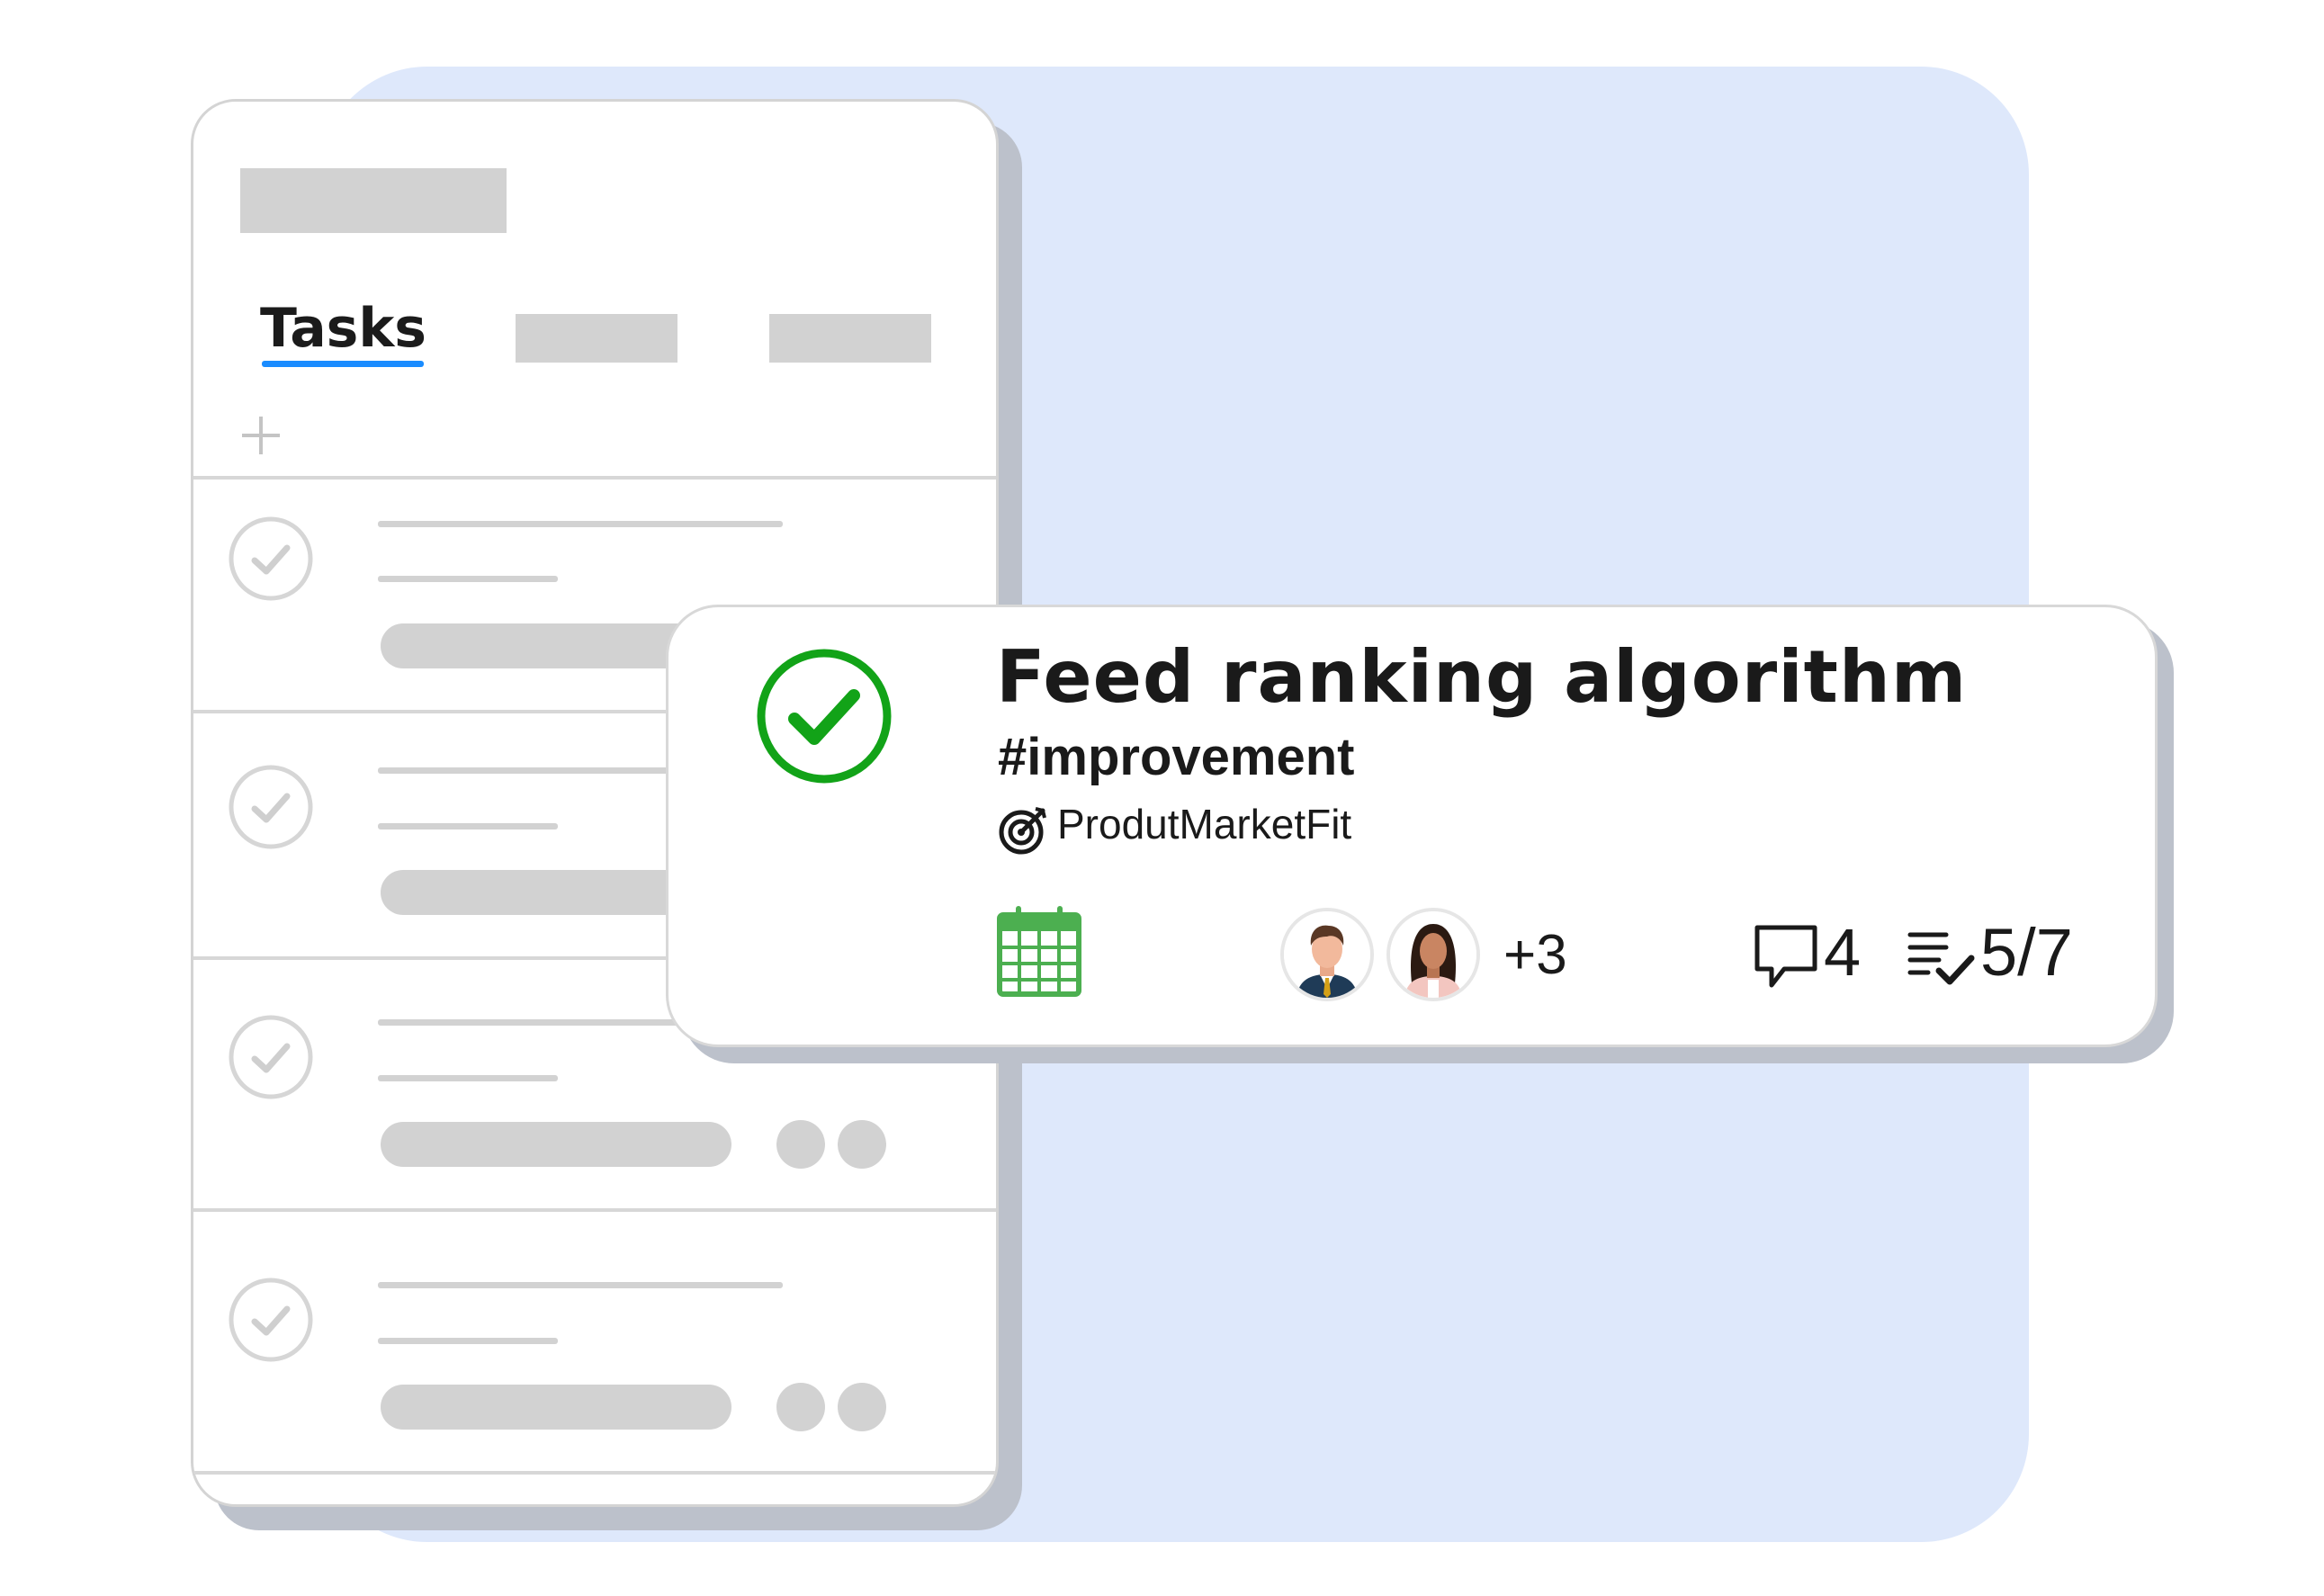  What do you see at coordinates (1176, 757) in the screenshot?
I see `task-tag: #improvement` at bounding box center [1176, 757].